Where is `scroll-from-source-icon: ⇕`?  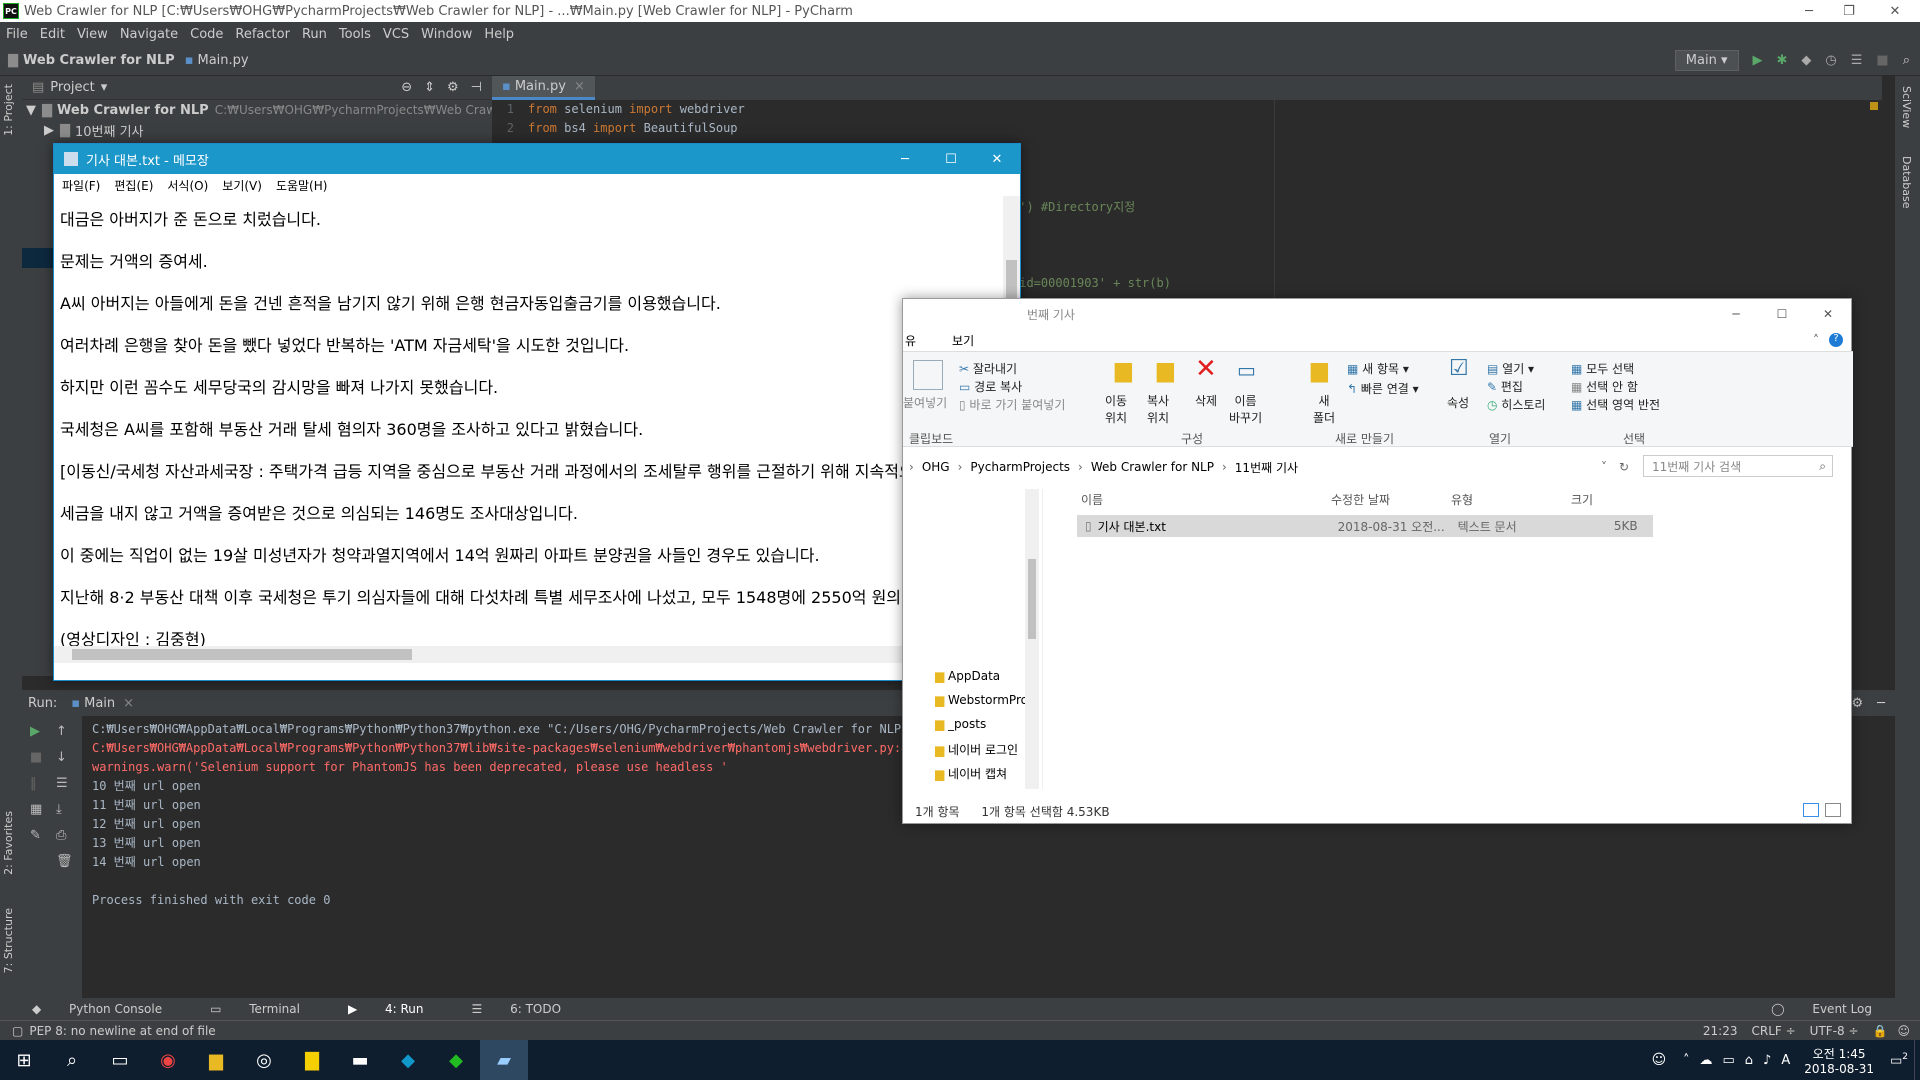
scroll-from-source-icon: ⇕ is located at coordinates (429, 87).